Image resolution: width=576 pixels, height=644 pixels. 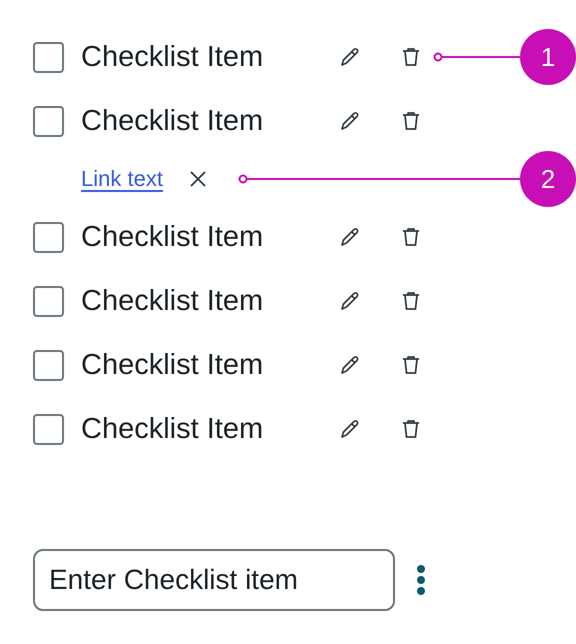 What do you see at coordinates (421, 580) in the screenshot?
I see `more-options-icon` at bounding box center [421, 580].